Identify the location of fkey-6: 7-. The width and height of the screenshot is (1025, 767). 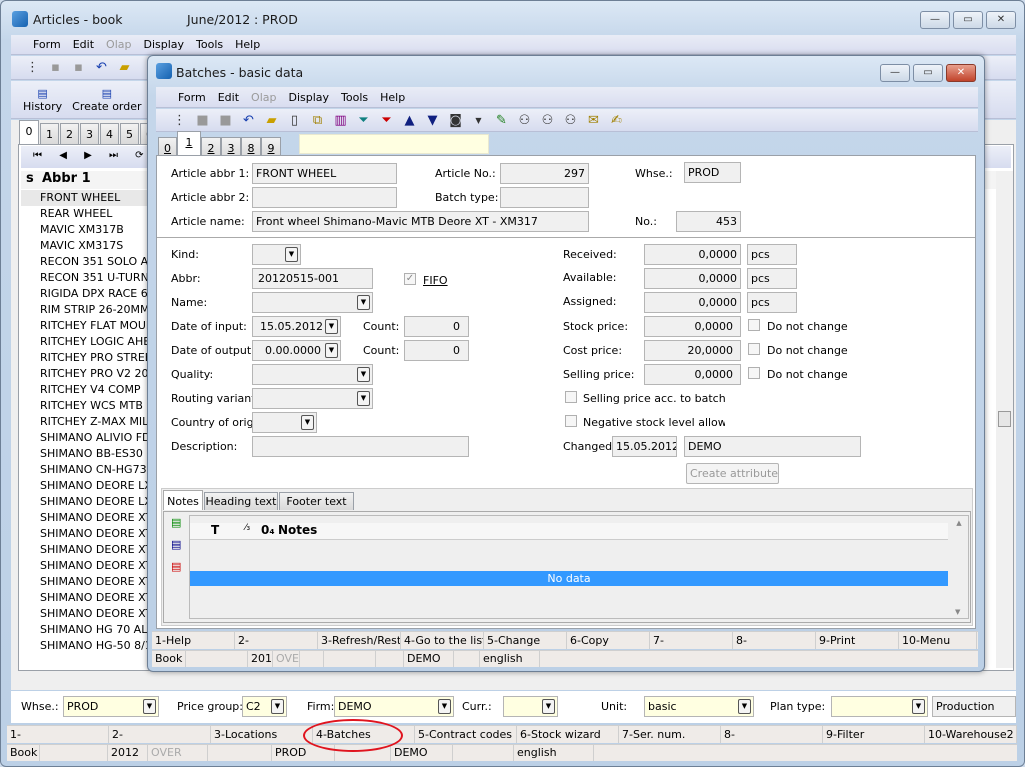
(691, 640).